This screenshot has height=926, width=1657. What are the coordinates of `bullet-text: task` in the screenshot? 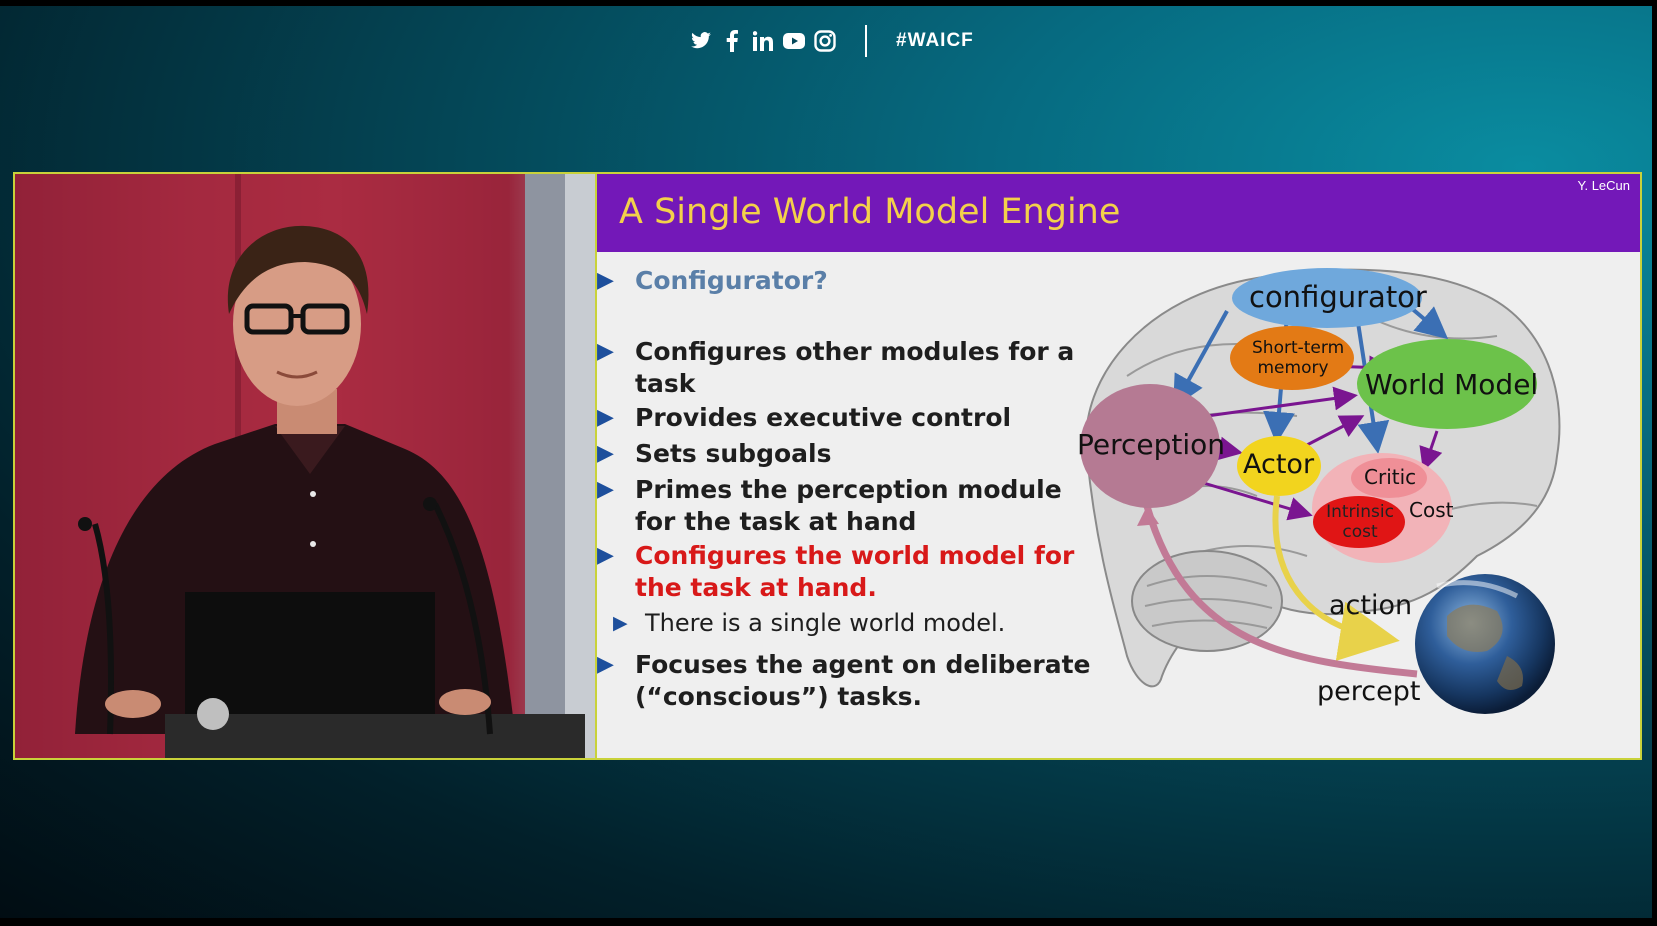 It's located at (665, 383).